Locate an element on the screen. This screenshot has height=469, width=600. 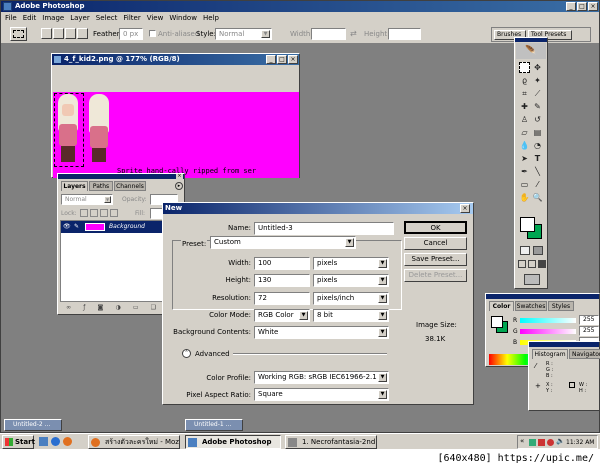
screen-mode-menu-icon is located at coordinates (532, 264).